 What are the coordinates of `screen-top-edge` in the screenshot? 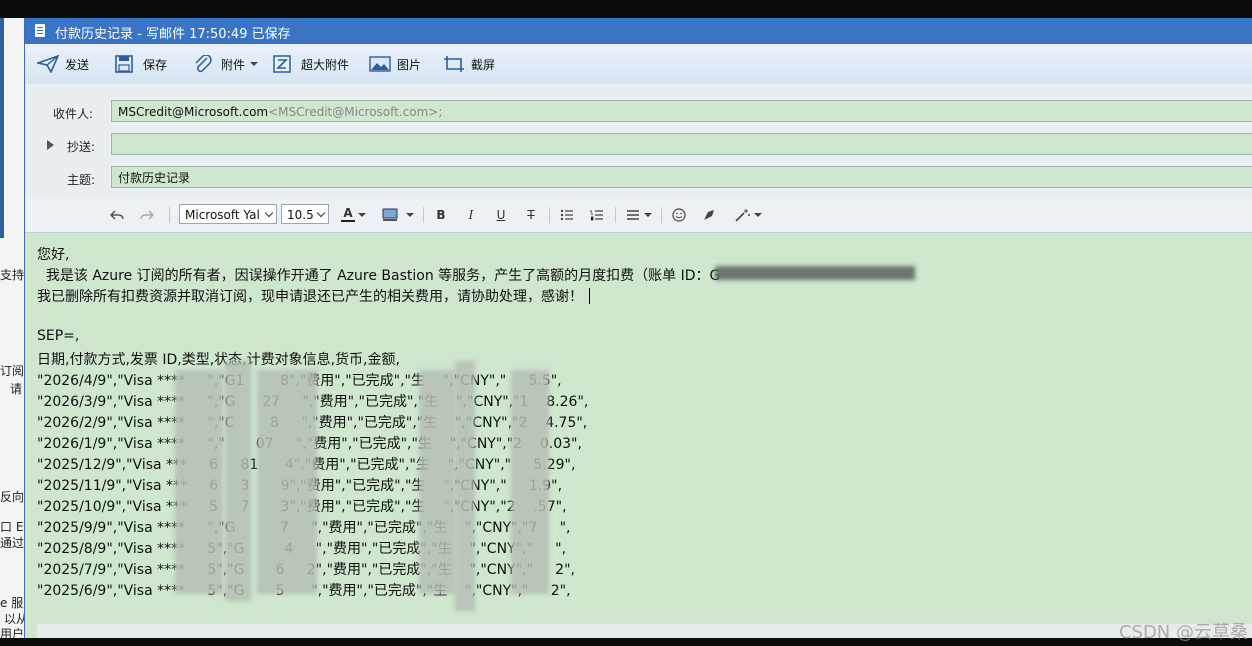 It's located at (626, 9).